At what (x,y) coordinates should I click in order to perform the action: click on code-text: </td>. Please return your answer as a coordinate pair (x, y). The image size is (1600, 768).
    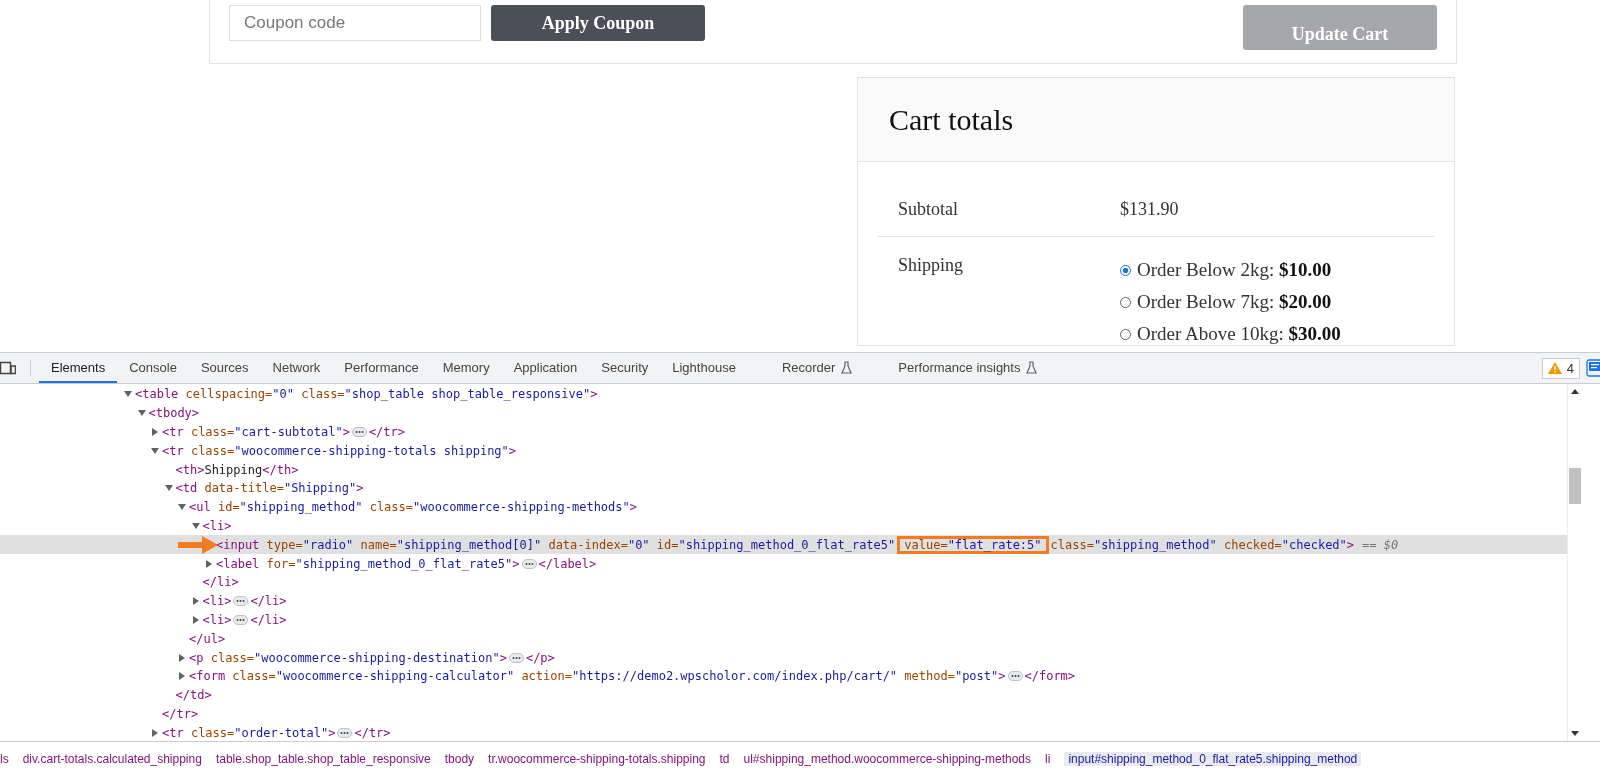
    Looking at the image, I should click on (193, 695).